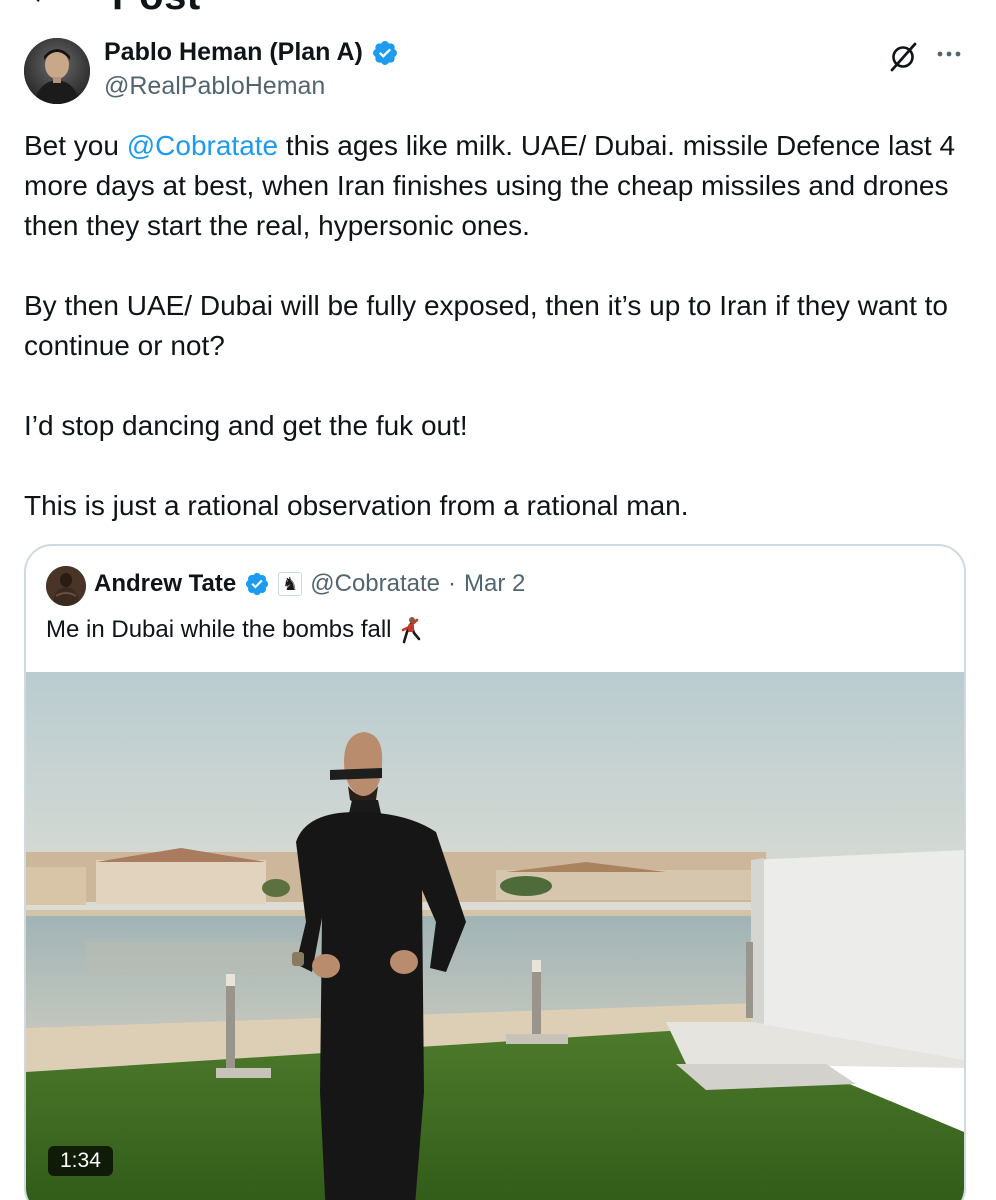 The height and width of the screenshot is (1200, 996). What do you see at coordinates (156, 9) in the screenshot?
I see `page-title: Post` at bounding box center [156, 9].